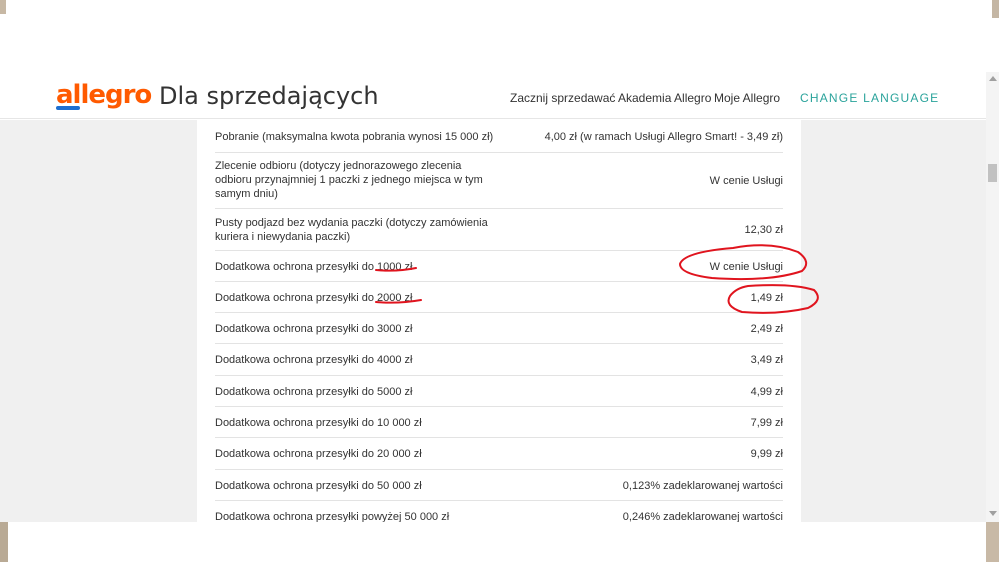 This screenshot has width=999, height=562. What do you see at coordinates (763, 230) in the screenshot?
I see `row-value: 12,30 zł` at bounding box center [763, 230].